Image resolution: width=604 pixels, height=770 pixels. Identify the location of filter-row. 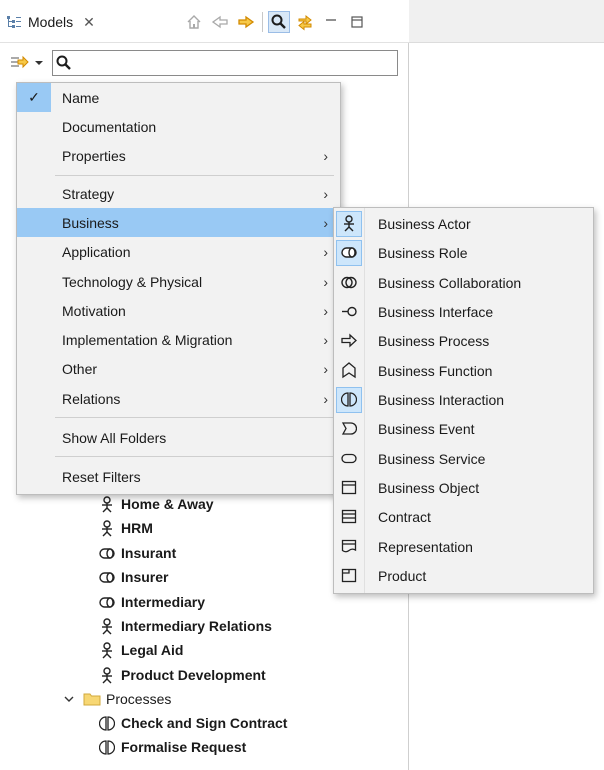
(204, 63).